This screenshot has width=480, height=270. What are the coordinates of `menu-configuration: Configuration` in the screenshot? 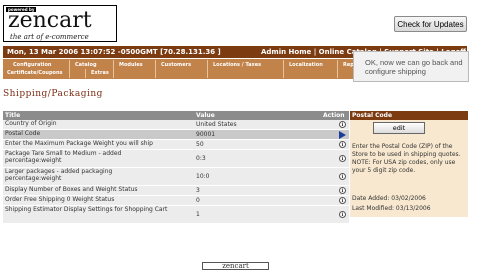 It's located at (32, 65).